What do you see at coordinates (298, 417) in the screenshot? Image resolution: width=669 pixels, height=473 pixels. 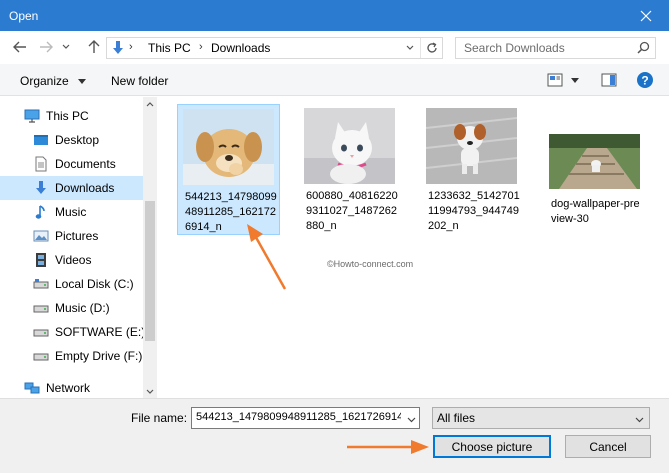 I see `file-name-value: 544213_1479809948911285_1621726914_` at bounding box center [298, 417].